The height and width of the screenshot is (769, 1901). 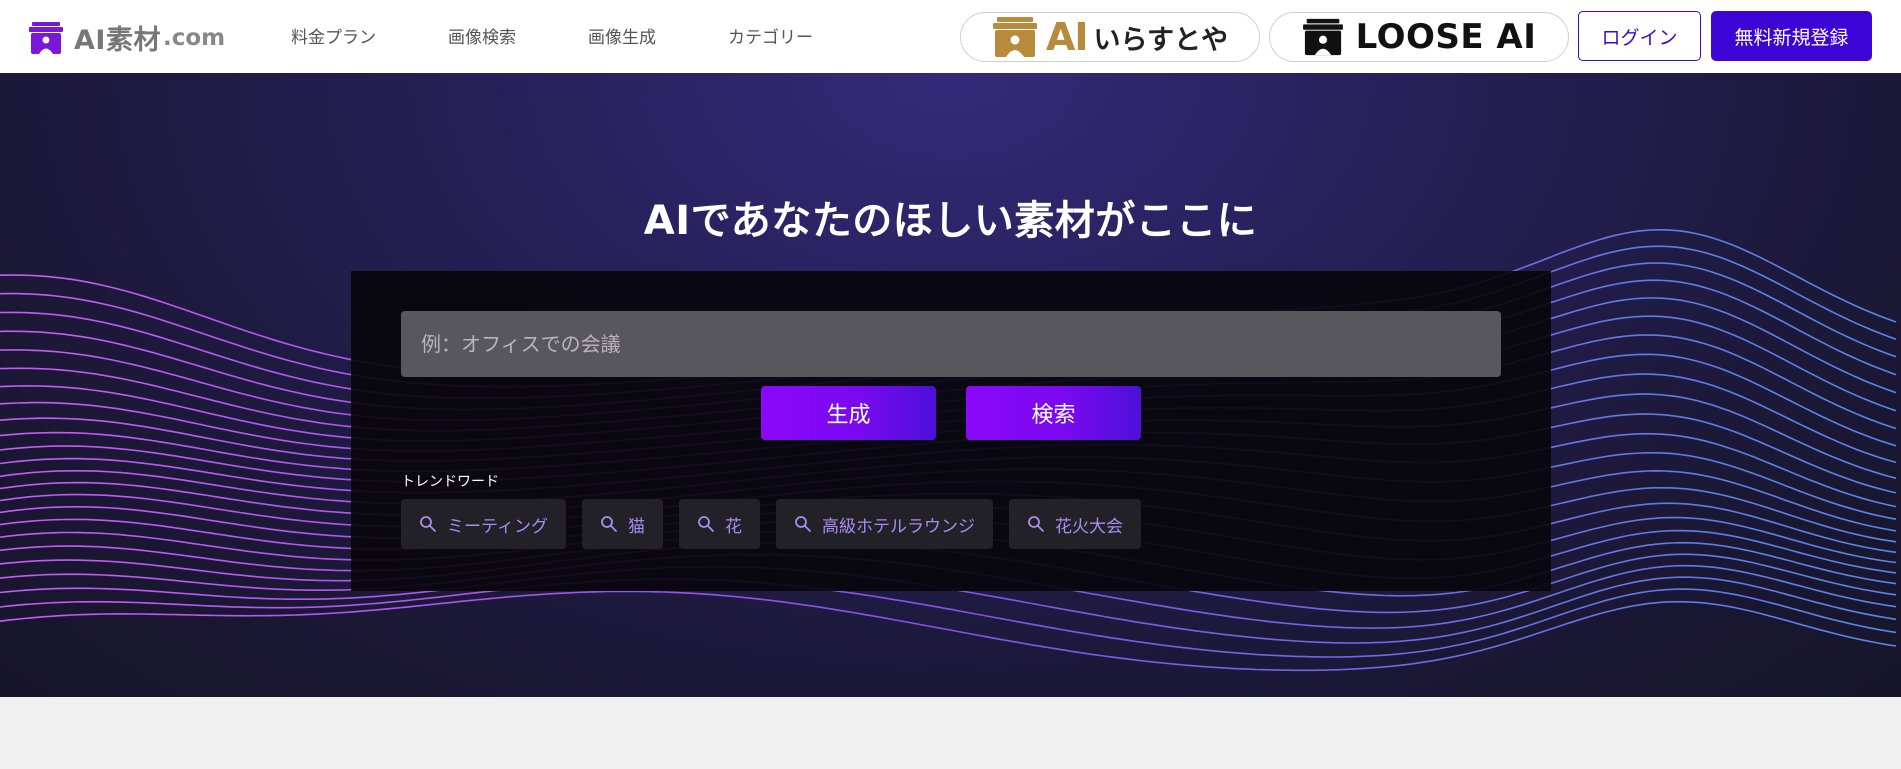 What do you see at coordinates (950, 733) in the screenshot?
I see `page-bottom-area` at bounding box center [950, 733].